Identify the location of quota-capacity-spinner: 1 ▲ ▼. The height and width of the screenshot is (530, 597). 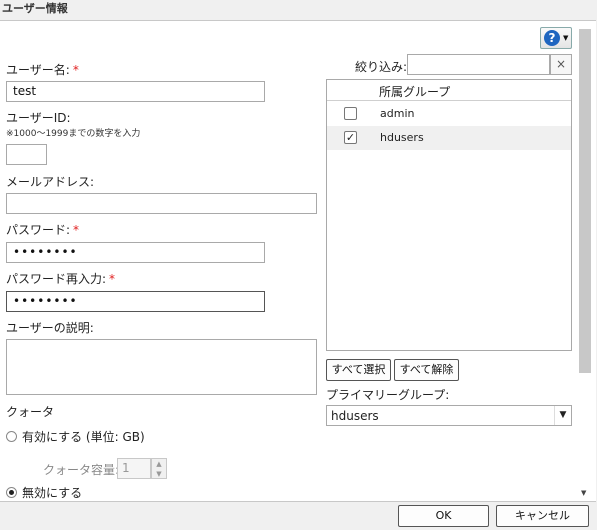
(142, 468).